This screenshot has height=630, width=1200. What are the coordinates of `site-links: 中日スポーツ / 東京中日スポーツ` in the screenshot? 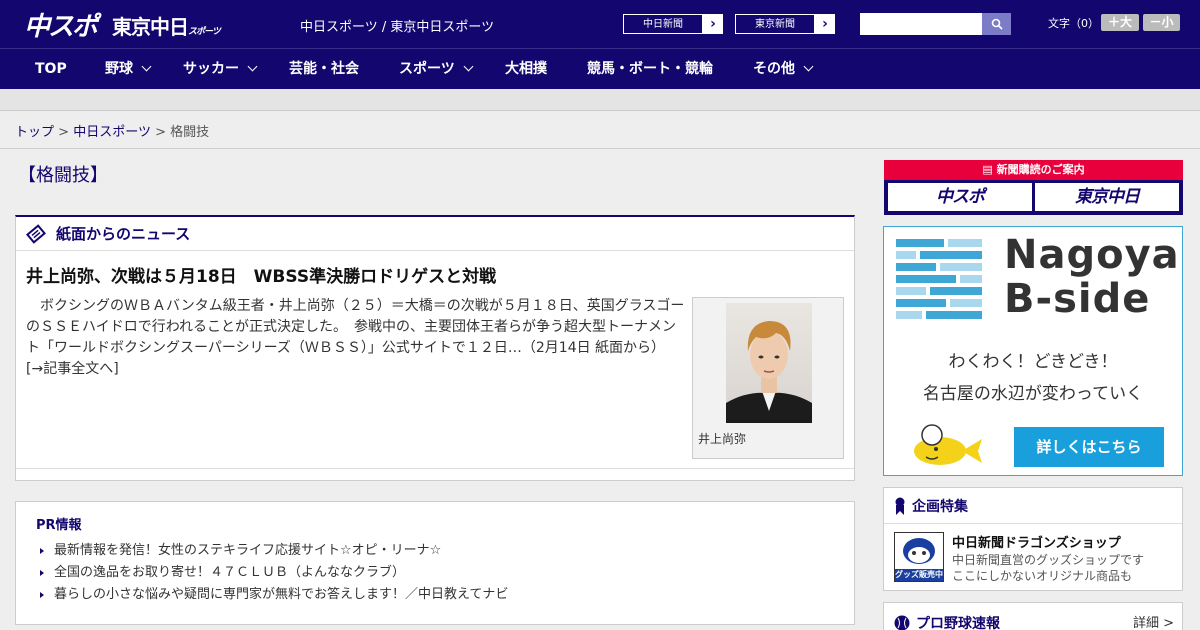 It's located at (397, 25).